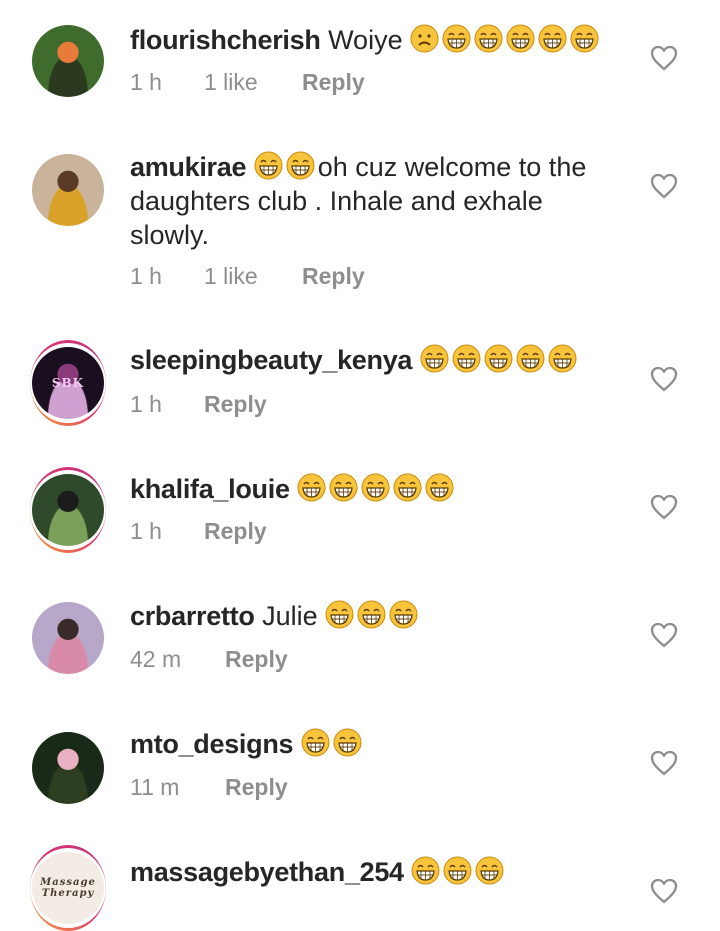  What do you see at coordinates (210, 489) in the screenshot?
I see `comment-username: khalifa_louie` at bounding box center [210, 489].